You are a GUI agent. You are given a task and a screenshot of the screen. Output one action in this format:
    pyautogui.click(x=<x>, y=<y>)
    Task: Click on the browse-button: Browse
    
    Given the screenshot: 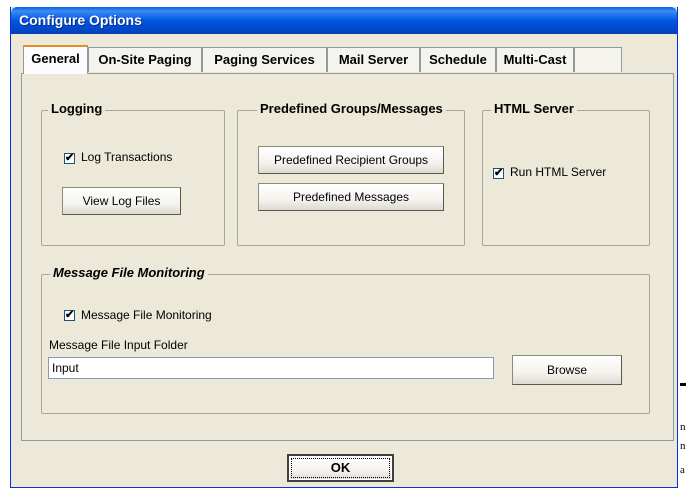 What is the action you would take?
    pyautogui.click(x=567, y=370)
    